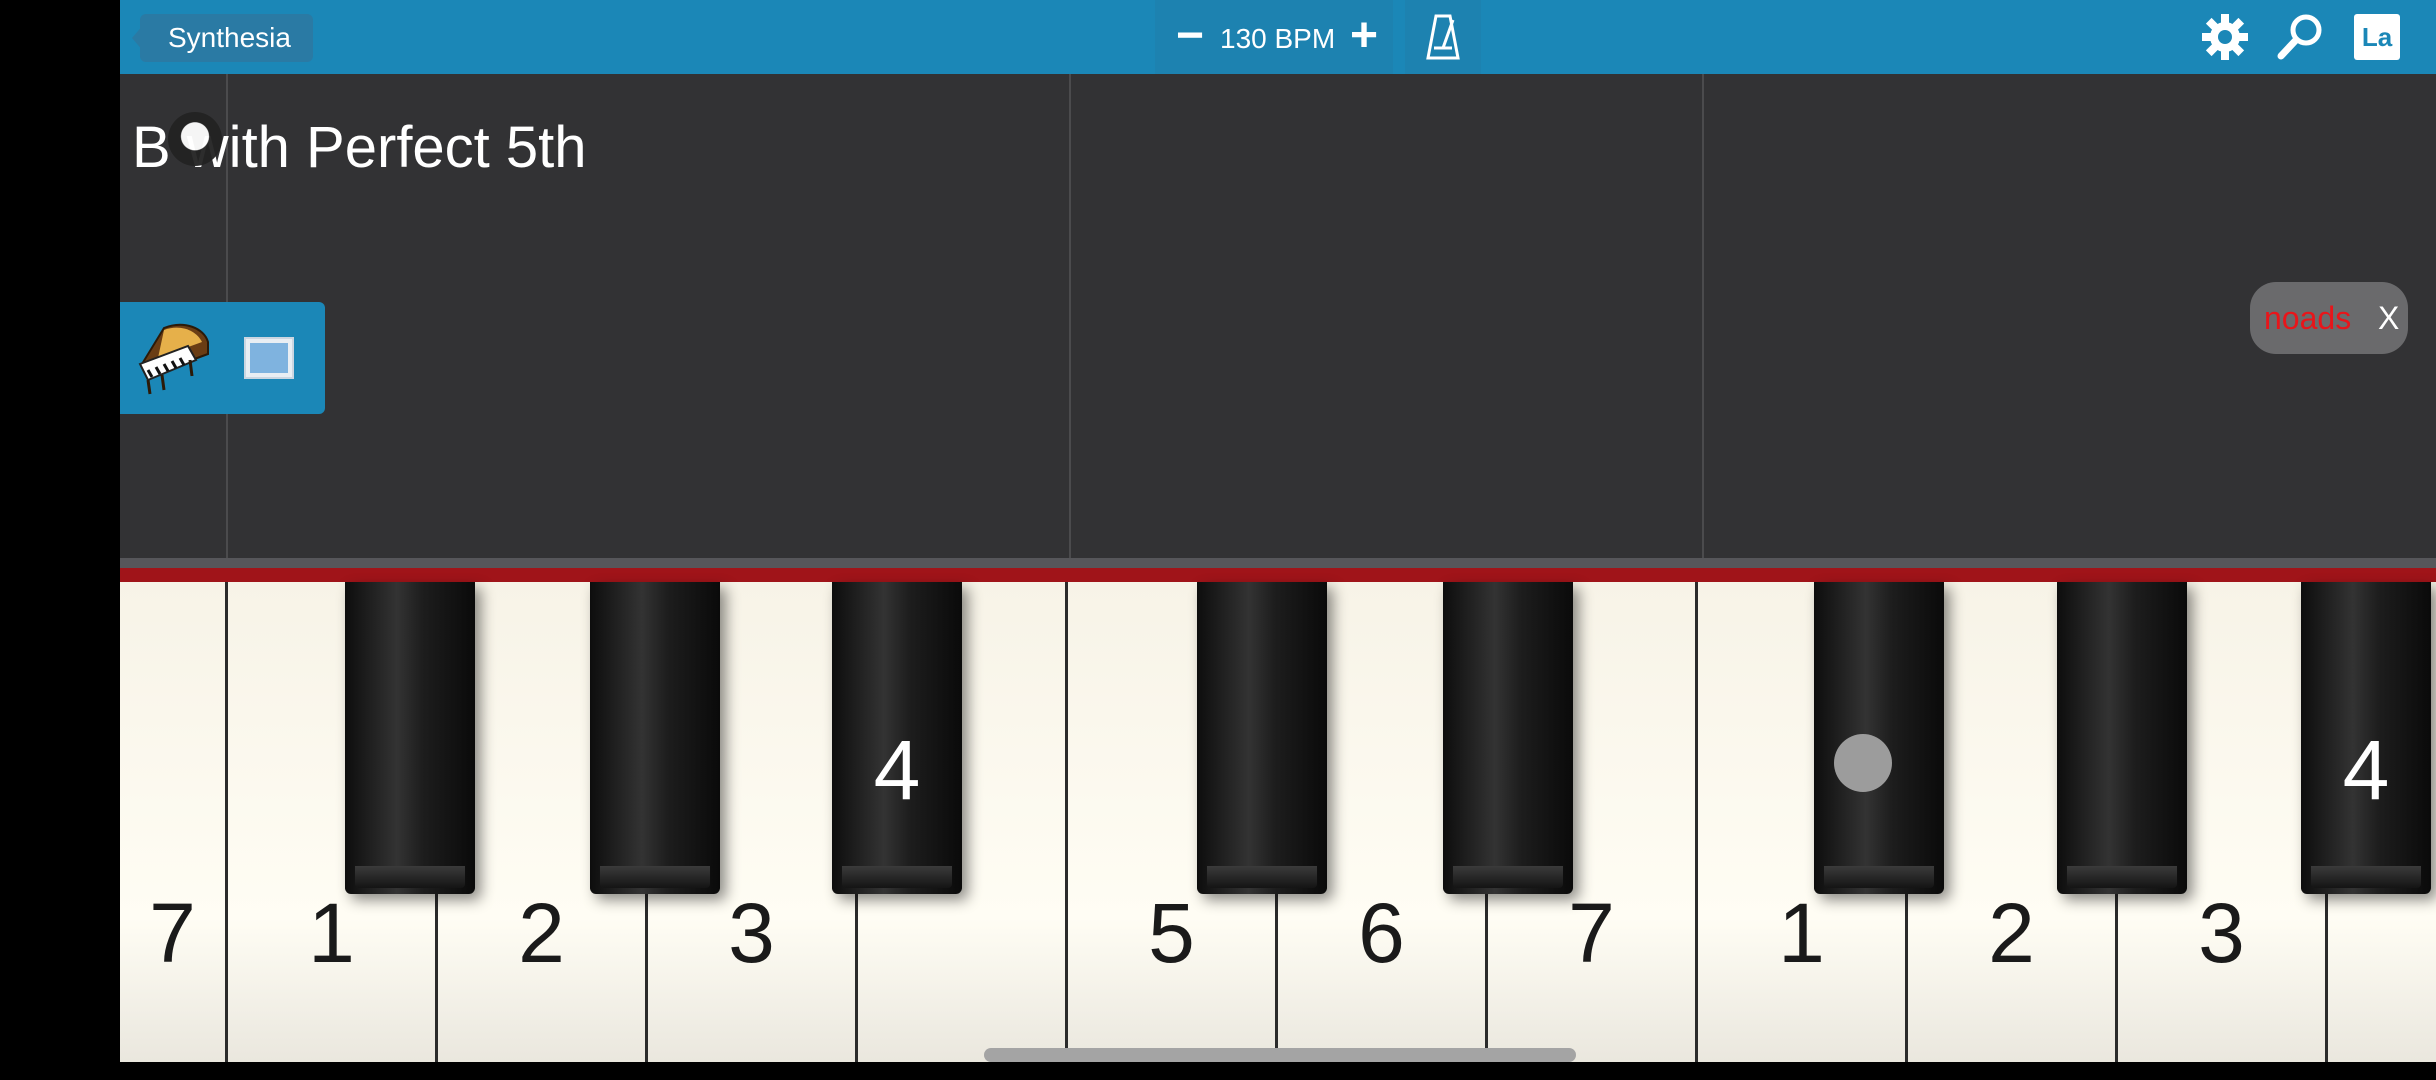 This screenshot has width=2436, height=1080. Describe the element at coordinates (174, 822) in the screenshot. I see `white-key: 7` at that location.